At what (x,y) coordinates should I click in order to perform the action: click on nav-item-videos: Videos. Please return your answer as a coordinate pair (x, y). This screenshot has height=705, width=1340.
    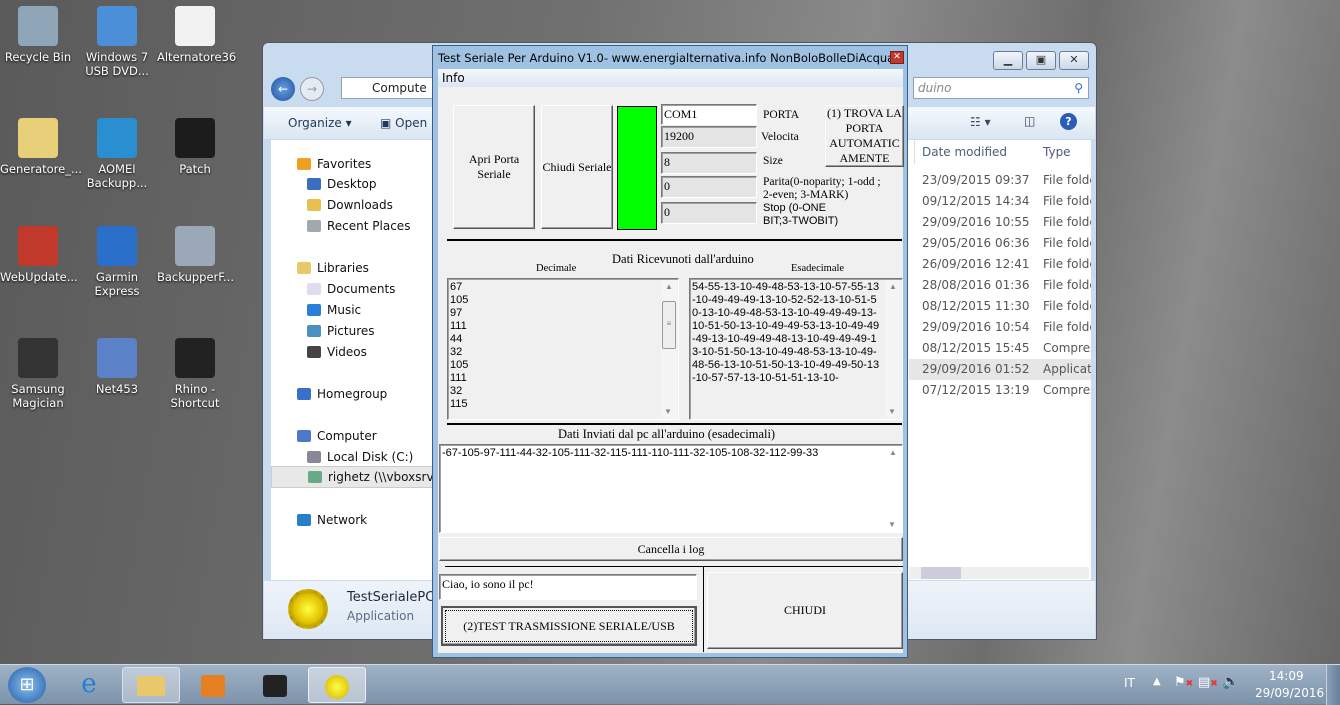
    Looking at the image, I should click on (337, 352).